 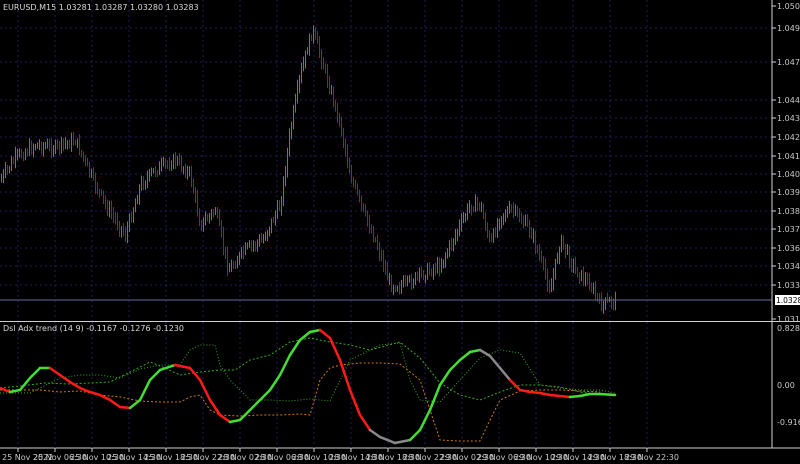 What do you see at coordinates (788, 229) in the screenshot?
I see `price-label: 1.03710` at bounding box center [788, 229].